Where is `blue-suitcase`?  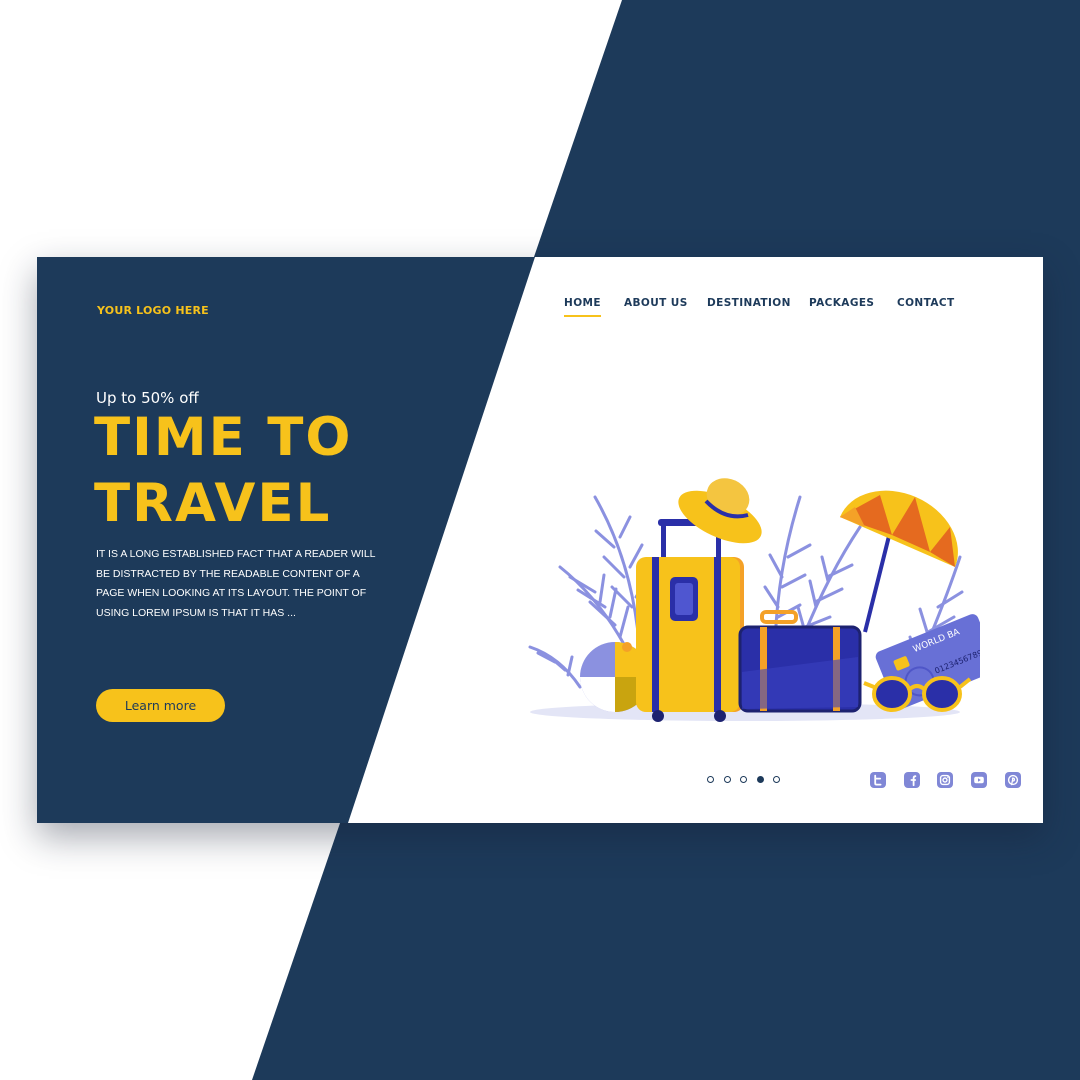
blue-suitcase is located at coordinates (800, 661).